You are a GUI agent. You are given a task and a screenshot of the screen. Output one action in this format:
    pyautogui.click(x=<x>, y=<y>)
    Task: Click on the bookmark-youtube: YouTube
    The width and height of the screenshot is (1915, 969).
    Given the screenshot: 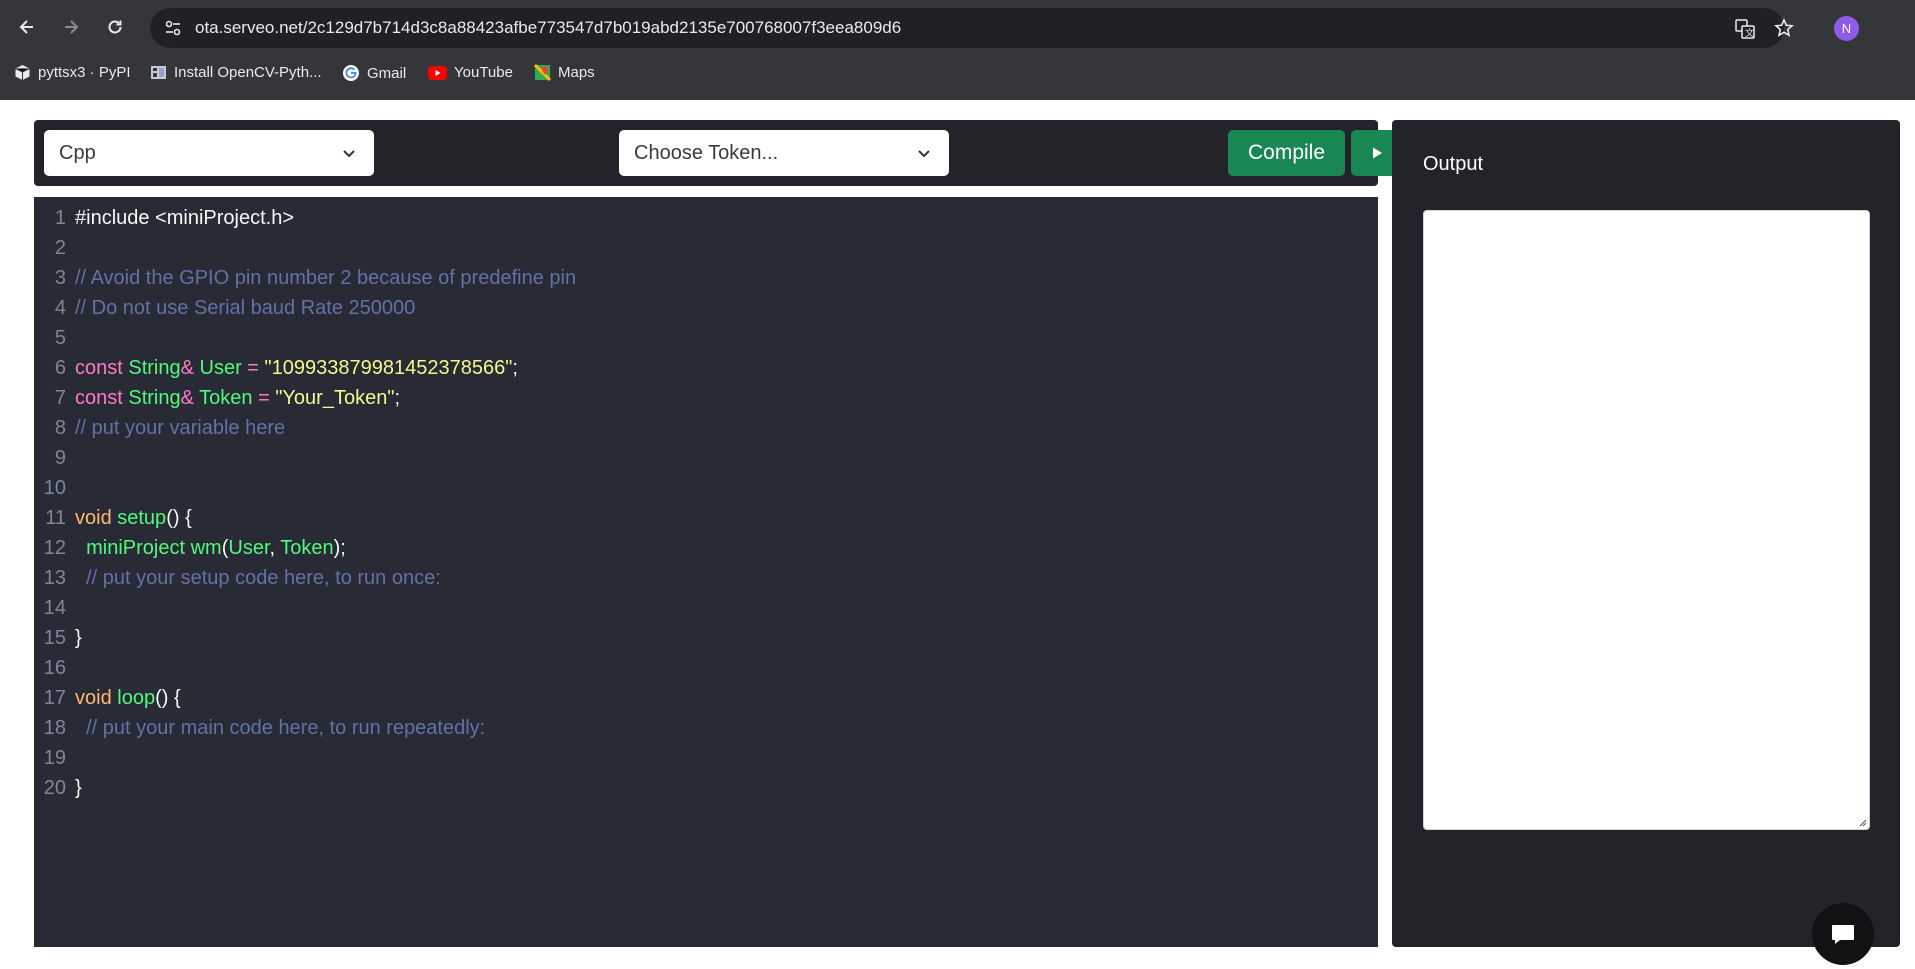 What is the action you would take?
    pyautogui.click(x=470, y=72)
    